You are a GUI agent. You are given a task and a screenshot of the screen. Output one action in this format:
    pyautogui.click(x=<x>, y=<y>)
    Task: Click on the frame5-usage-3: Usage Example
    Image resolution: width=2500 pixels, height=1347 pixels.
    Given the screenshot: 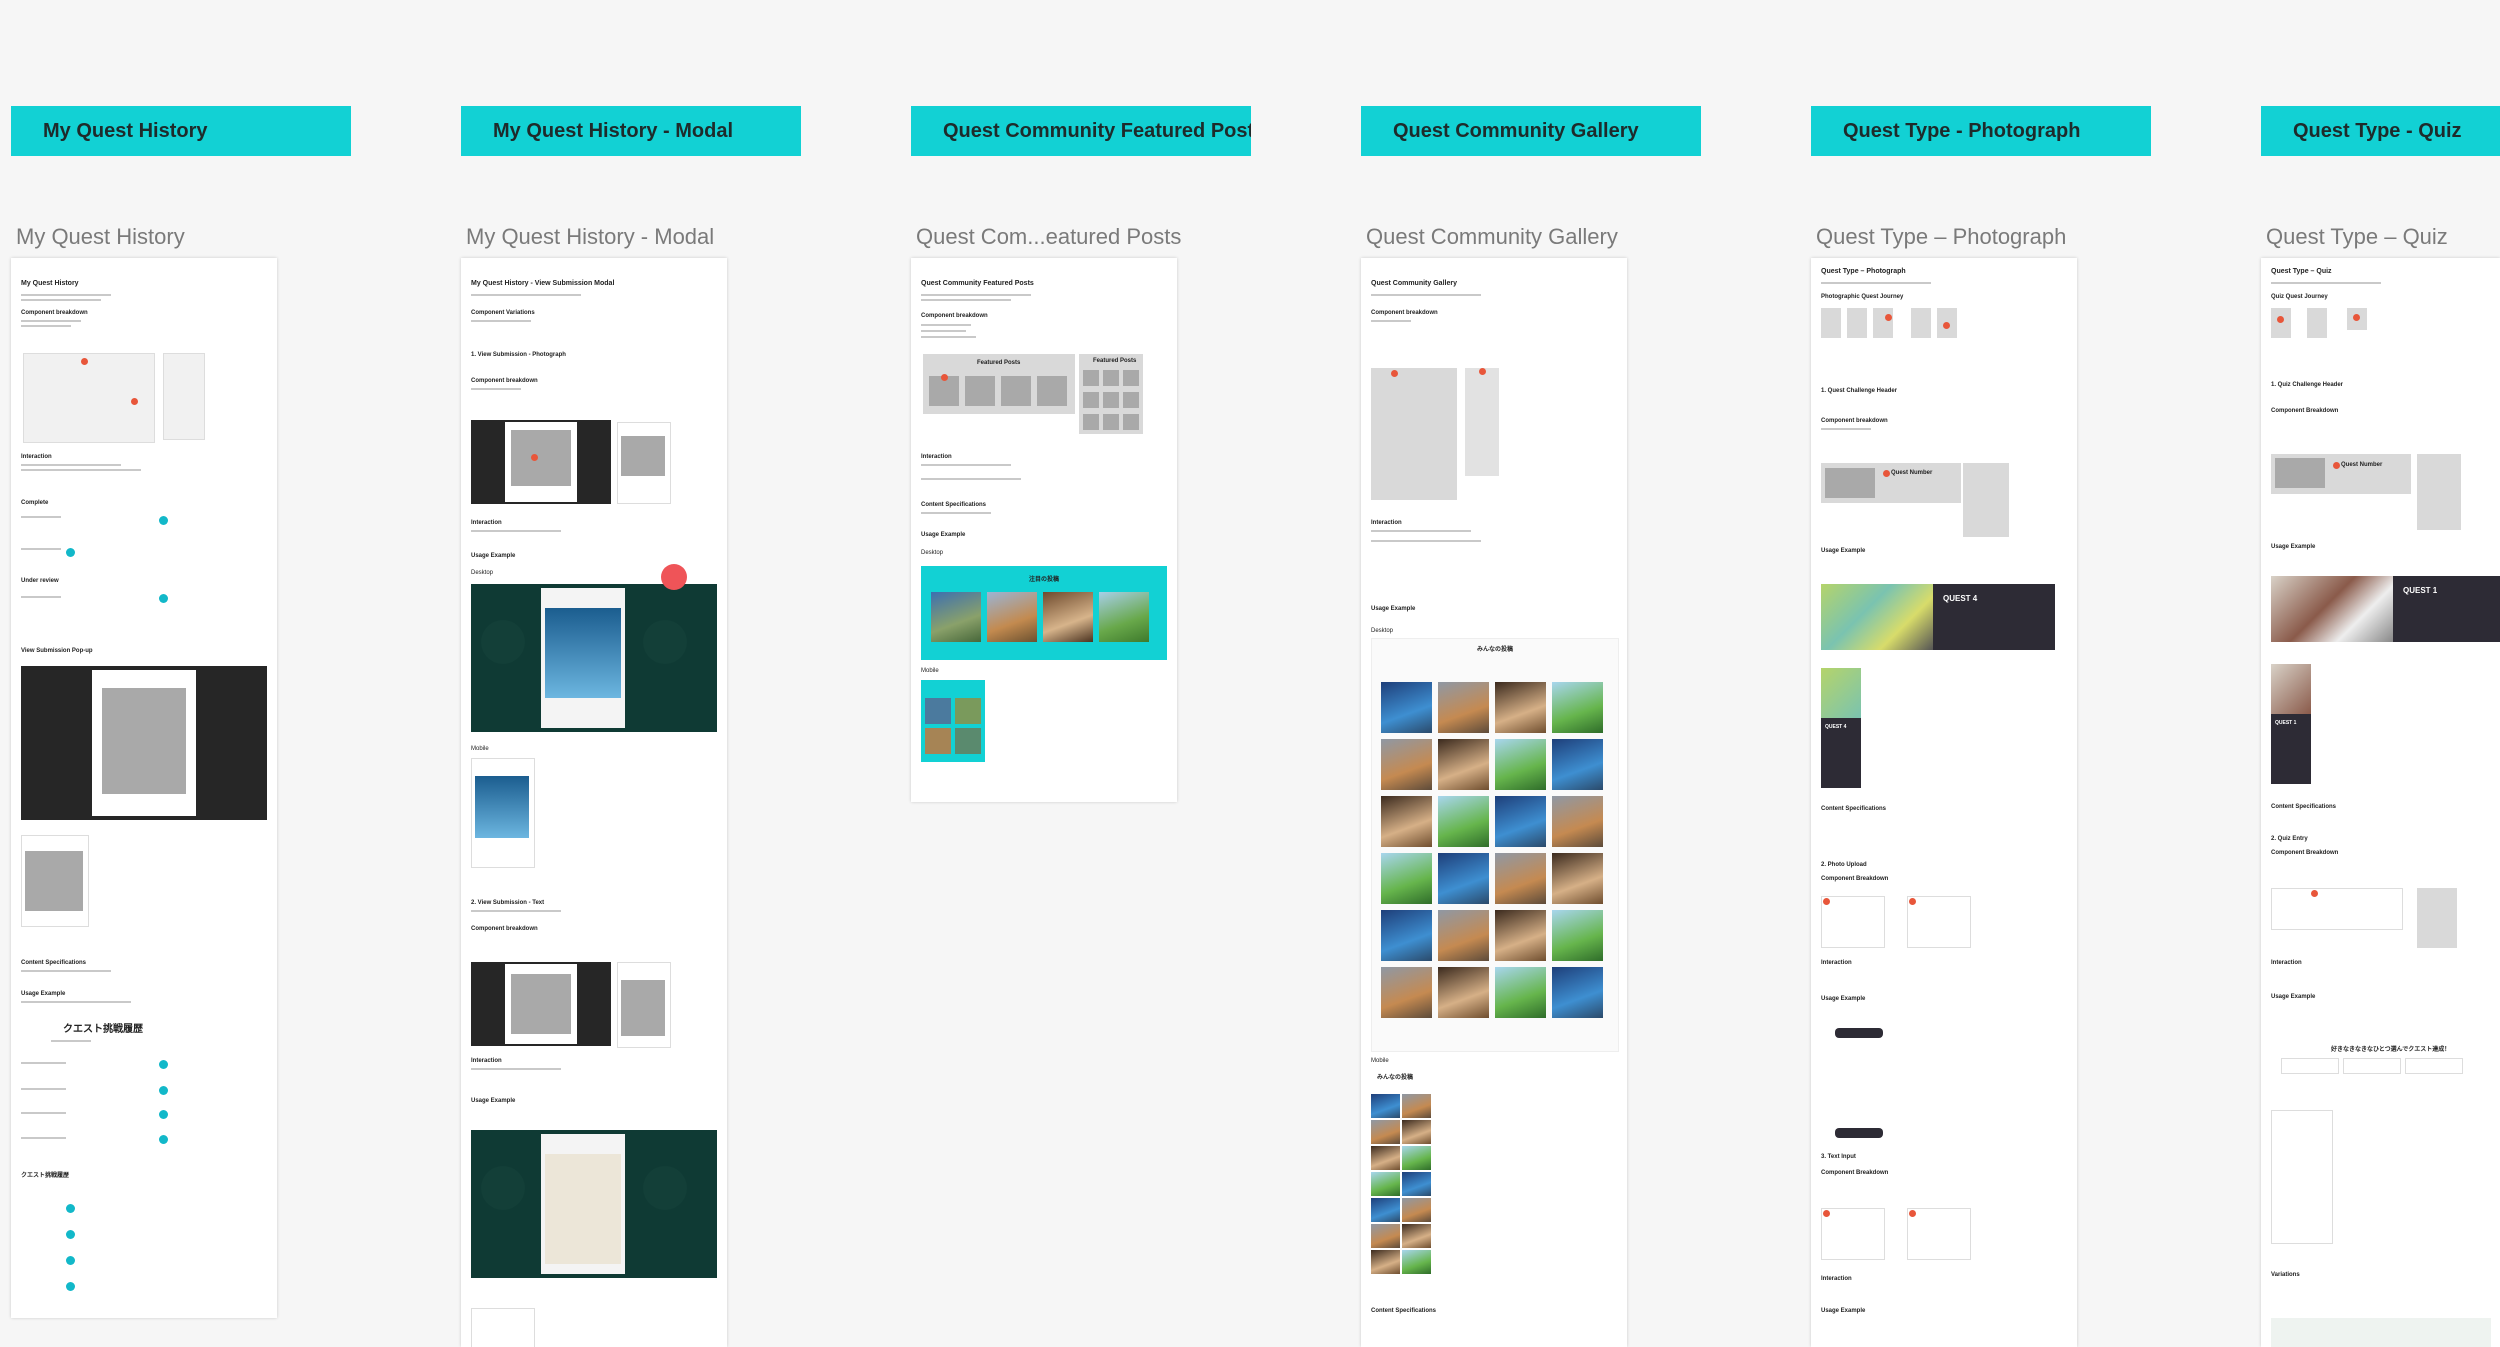 What is the action you would take?
    pyautogui.click(x=1843, y=1311)
    